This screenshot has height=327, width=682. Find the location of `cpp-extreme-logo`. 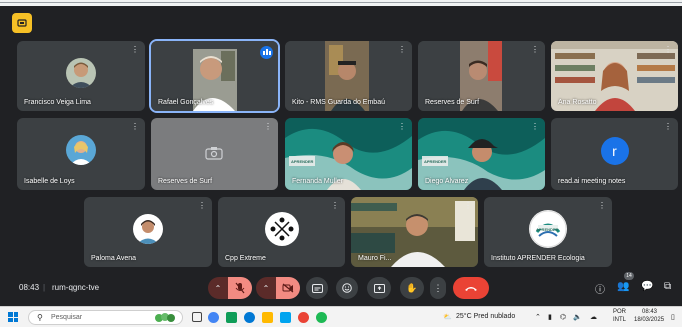

cpp-extreme-logo is located at coordinates (281, 229).